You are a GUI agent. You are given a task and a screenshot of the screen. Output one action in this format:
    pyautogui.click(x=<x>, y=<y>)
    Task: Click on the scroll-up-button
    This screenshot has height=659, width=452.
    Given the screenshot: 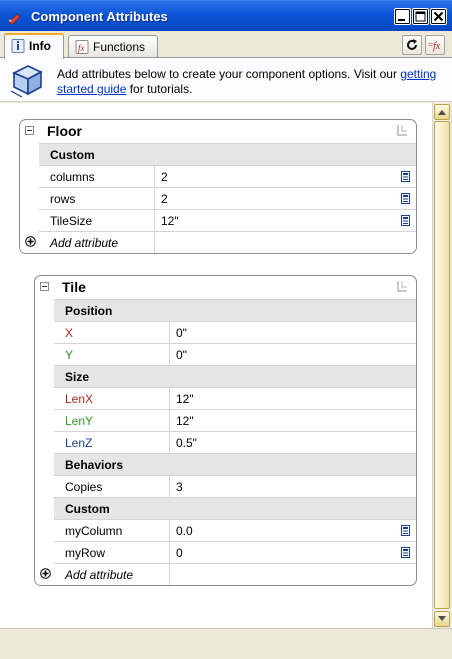 What is the action you would take?
    pyautogui.click(x=442, y=112)
    